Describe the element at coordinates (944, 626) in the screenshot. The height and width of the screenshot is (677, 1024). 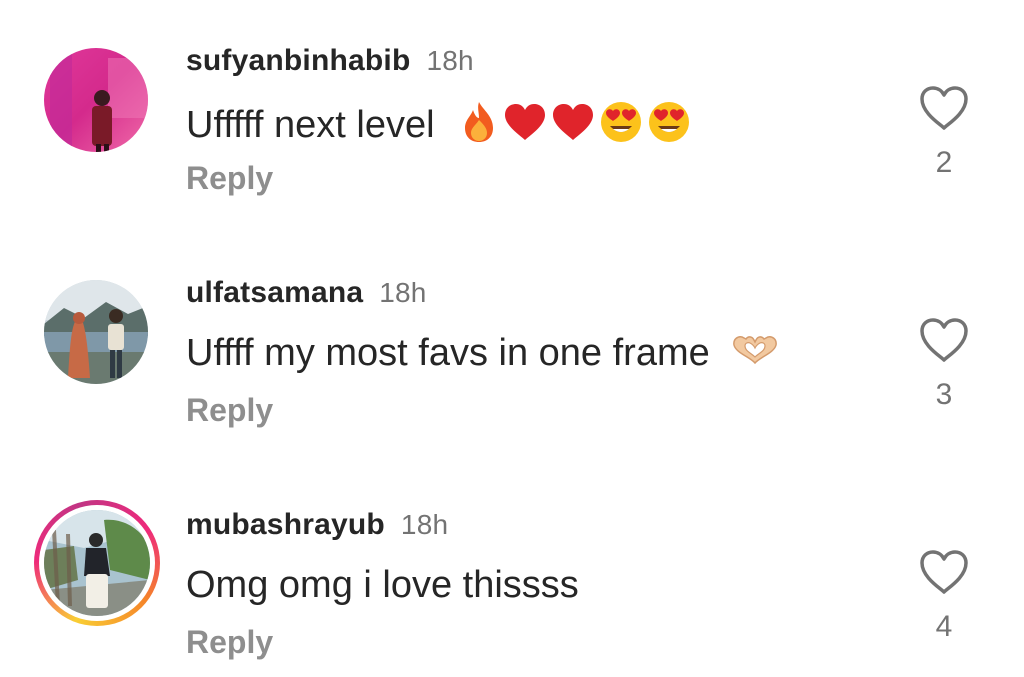
I see `like-count: 4` at that location.